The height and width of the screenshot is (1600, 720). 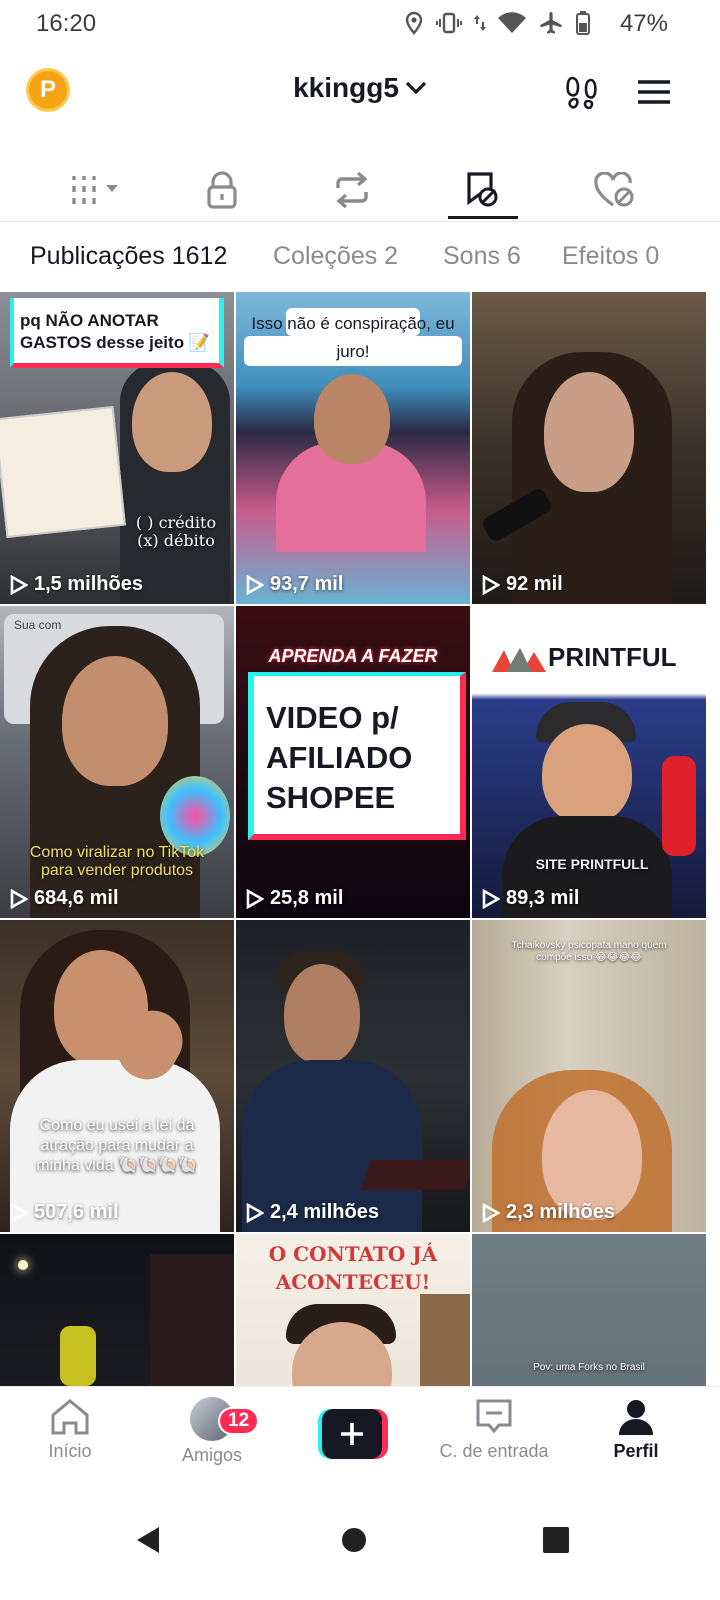 What do you see at coordinates (346, 87) in the screenshot?
I see `username: kkingg5` at bounding box center [346, 87].